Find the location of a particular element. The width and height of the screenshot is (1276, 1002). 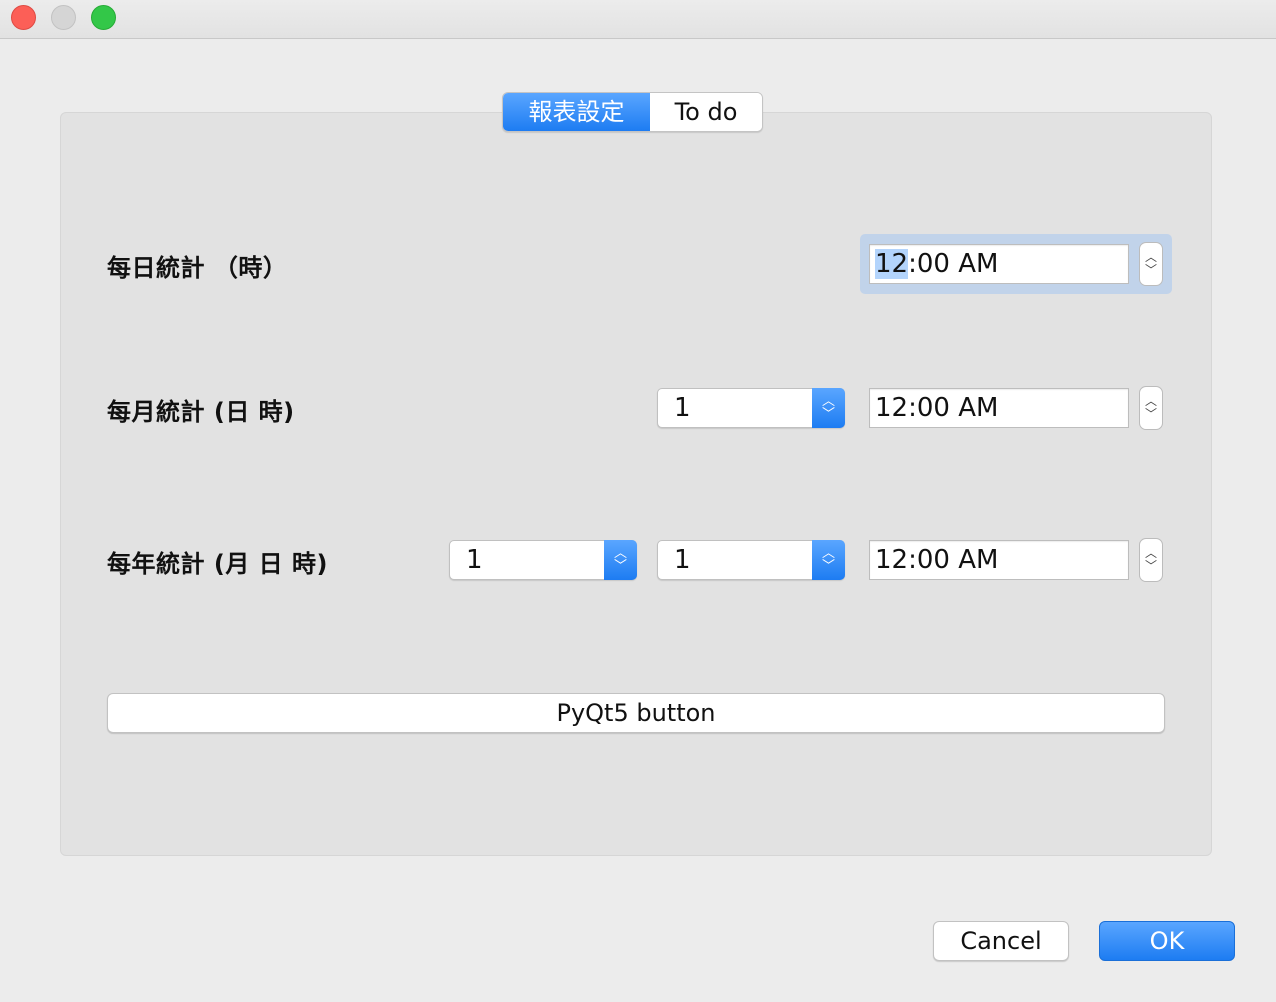

yearly-time-stepper: ︿ ﹀ is located at coordinates (1151, 560).